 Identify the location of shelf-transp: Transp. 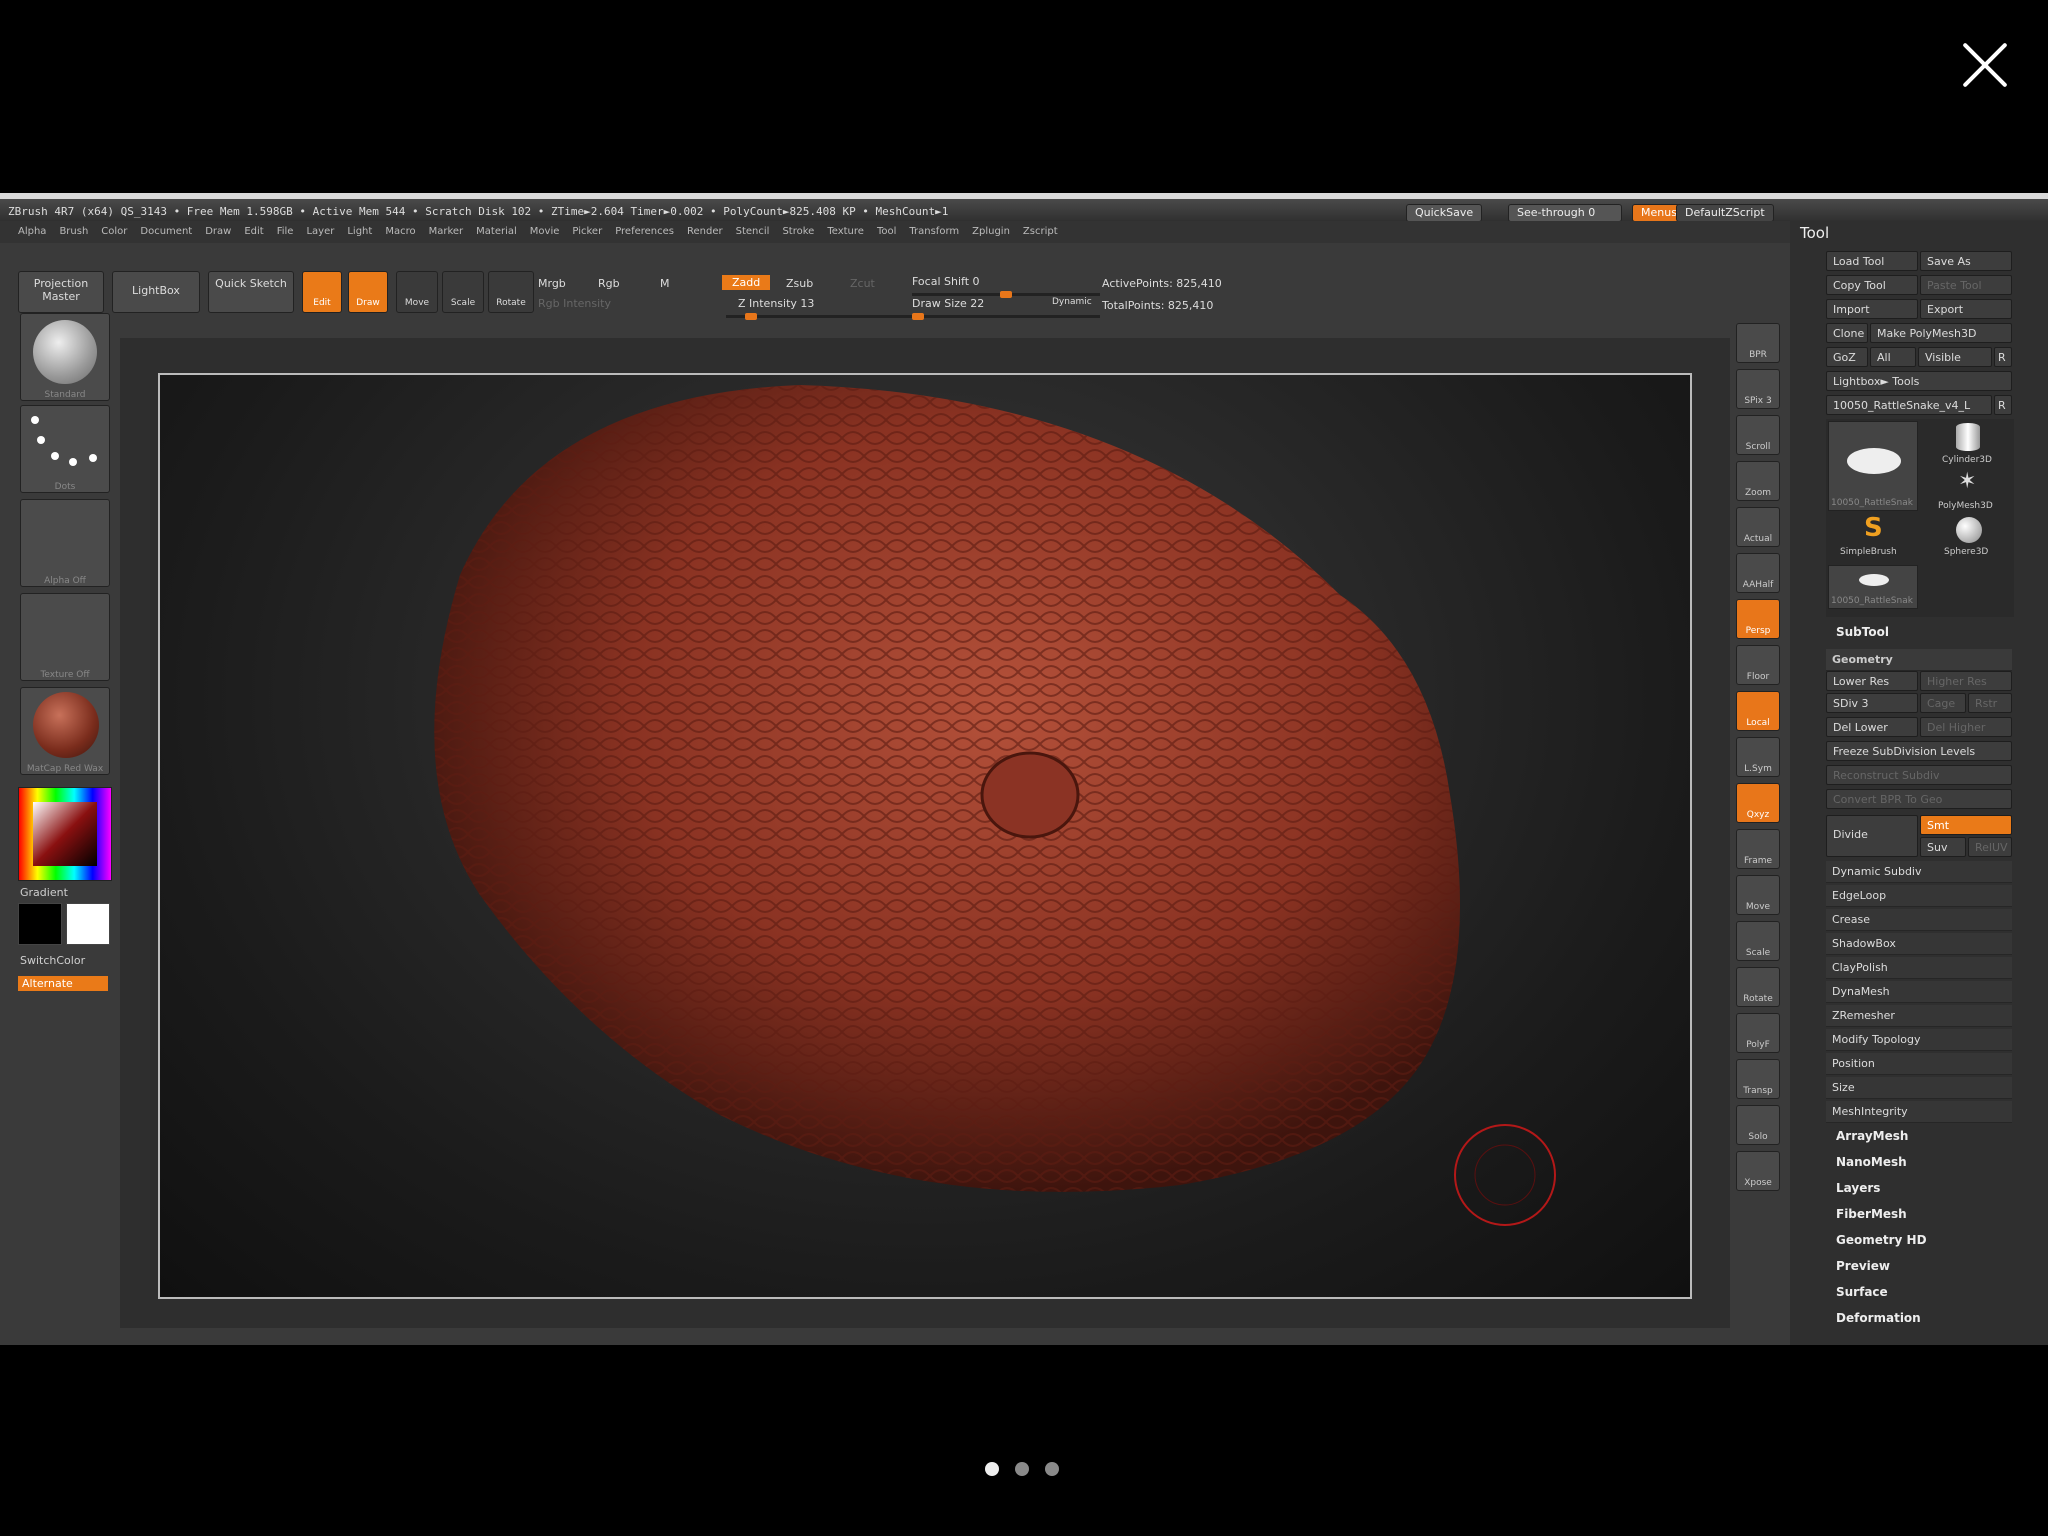
(1758, 1079).